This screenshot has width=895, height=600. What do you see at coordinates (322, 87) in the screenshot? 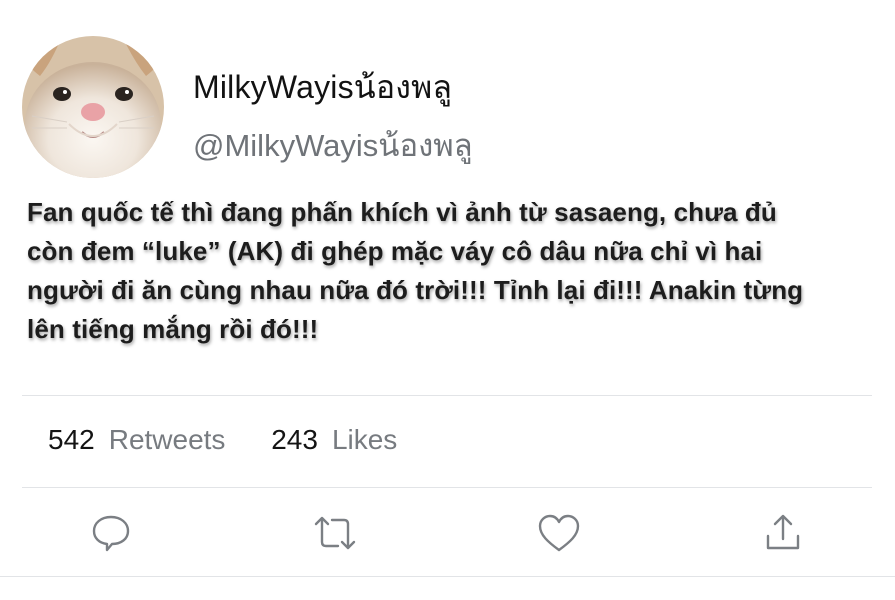
I see `display-name: MilkyWayisน้องพลู` at bounding box center [322, 87].